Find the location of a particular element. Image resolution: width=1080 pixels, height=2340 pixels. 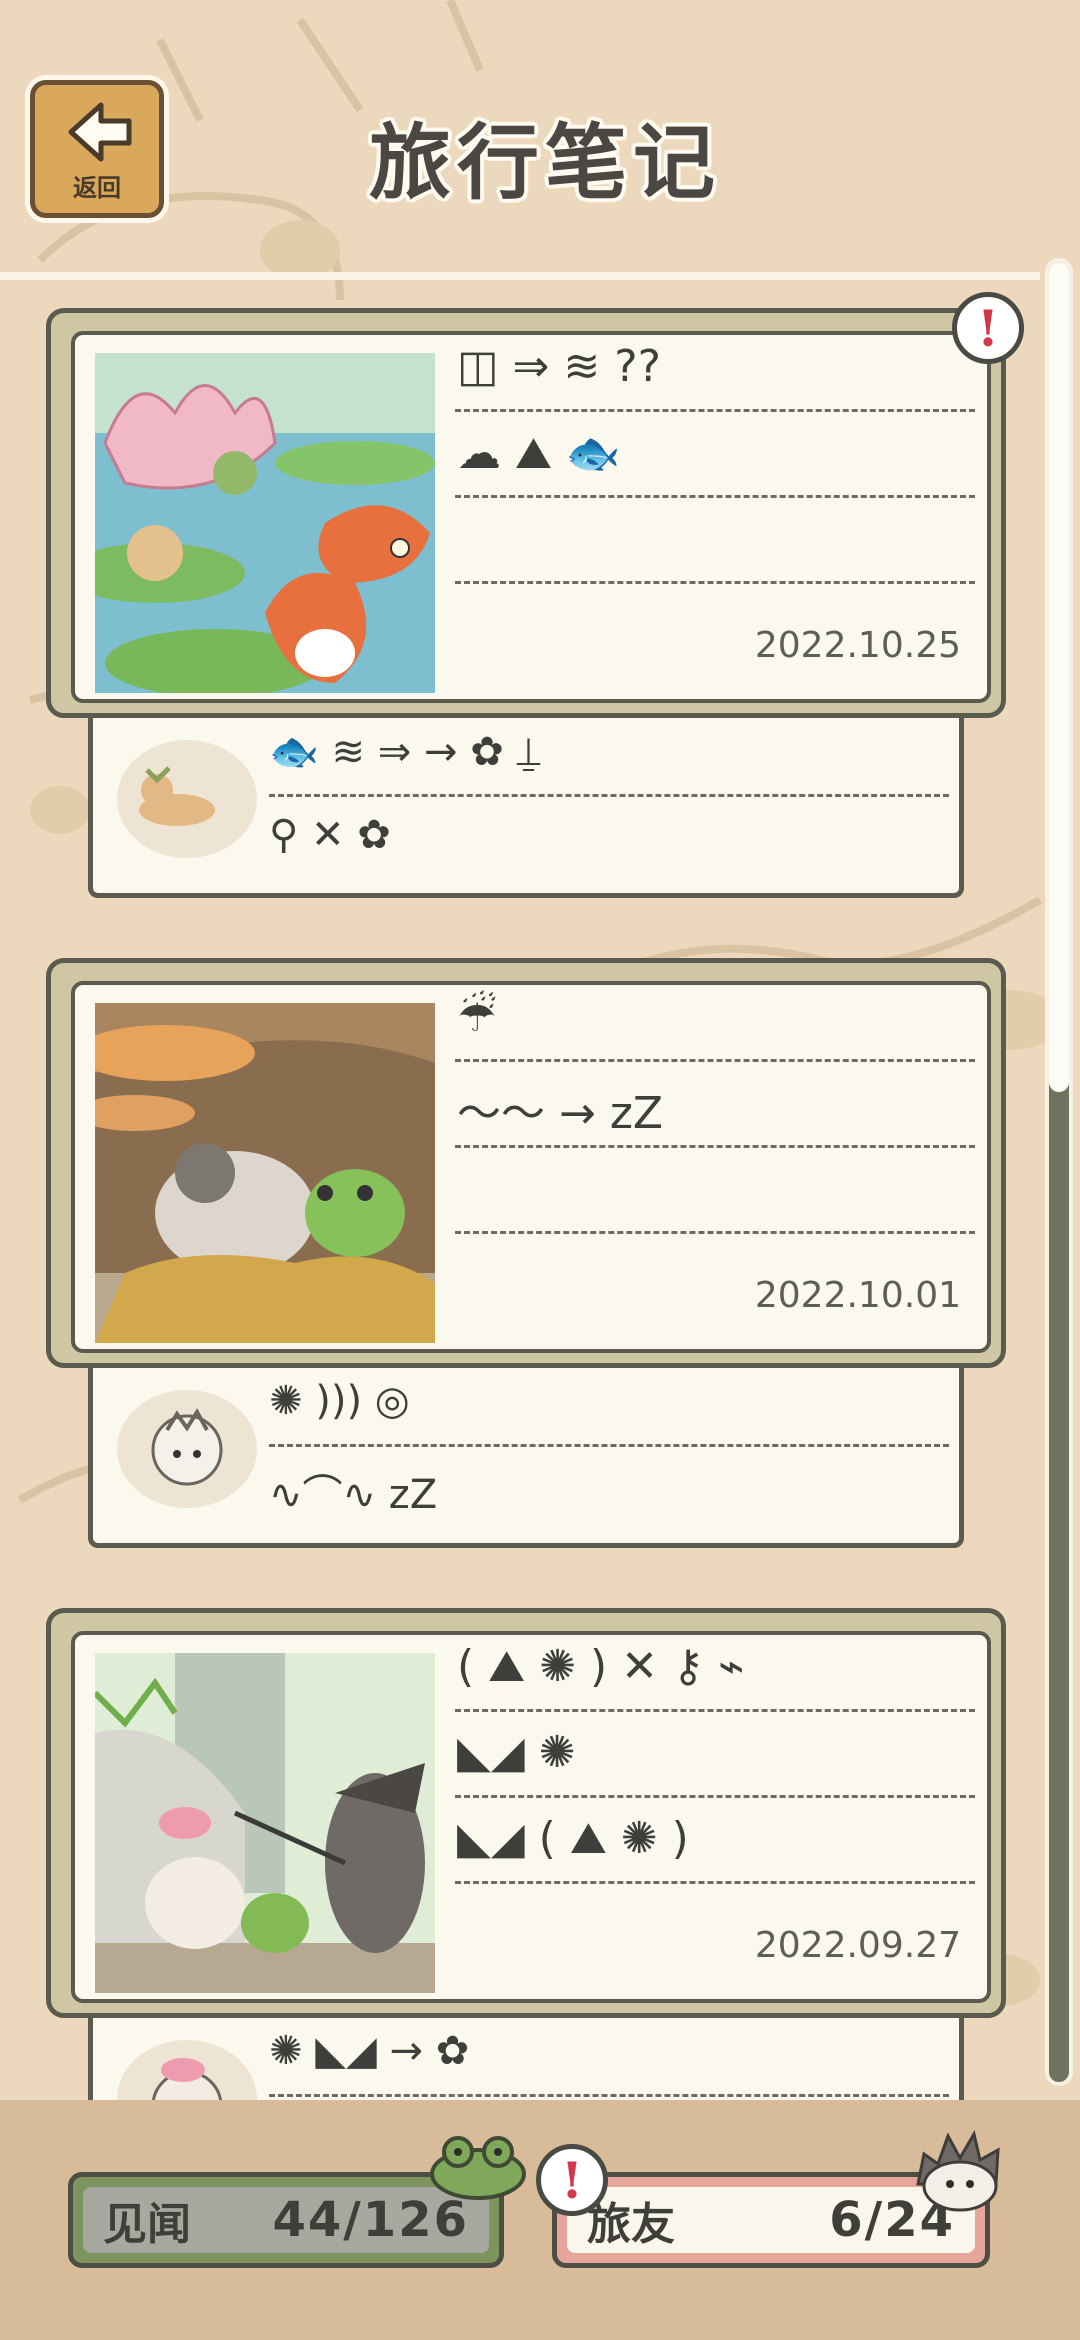

discoveries-label: 见闻 is located at coordinates (147, 2224).